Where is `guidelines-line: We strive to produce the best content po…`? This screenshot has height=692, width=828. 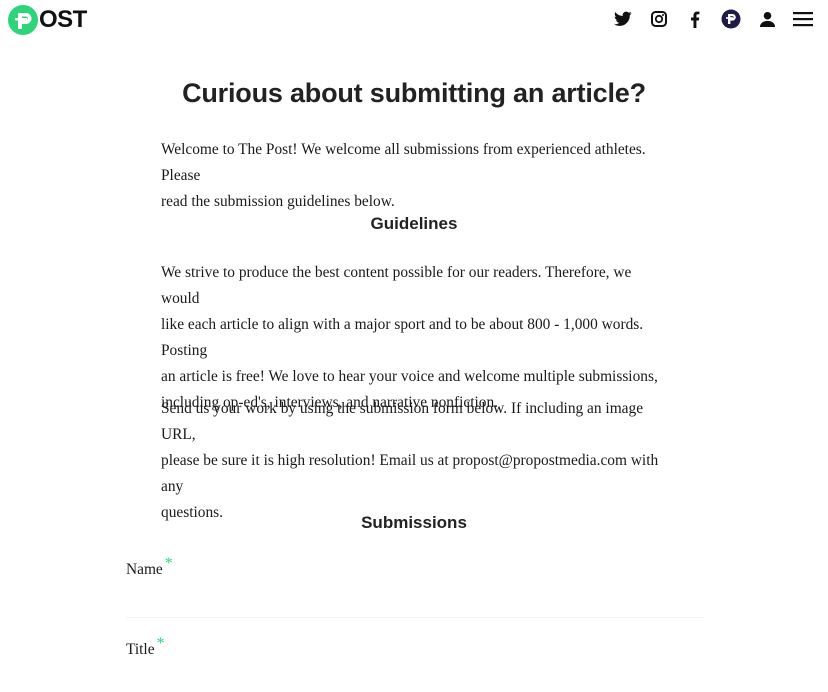 guidelines-line: We strive to produce the best content po… is located at coordinates (396, 285).